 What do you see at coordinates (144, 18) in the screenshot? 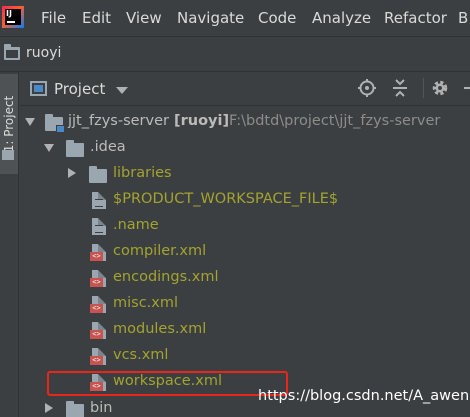
I see `menu-view: View` at bounding box center [144, 18].